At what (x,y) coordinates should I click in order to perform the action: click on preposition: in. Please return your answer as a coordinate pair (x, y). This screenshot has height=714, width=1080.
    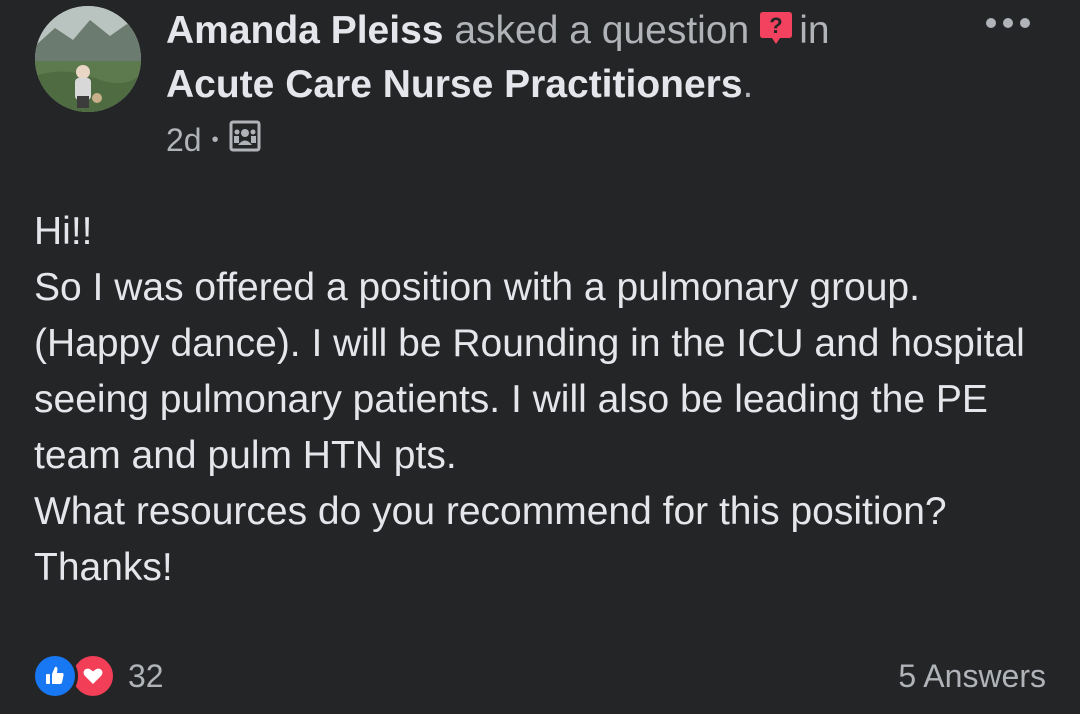
    Looking at the image, I should click on (814, 30).